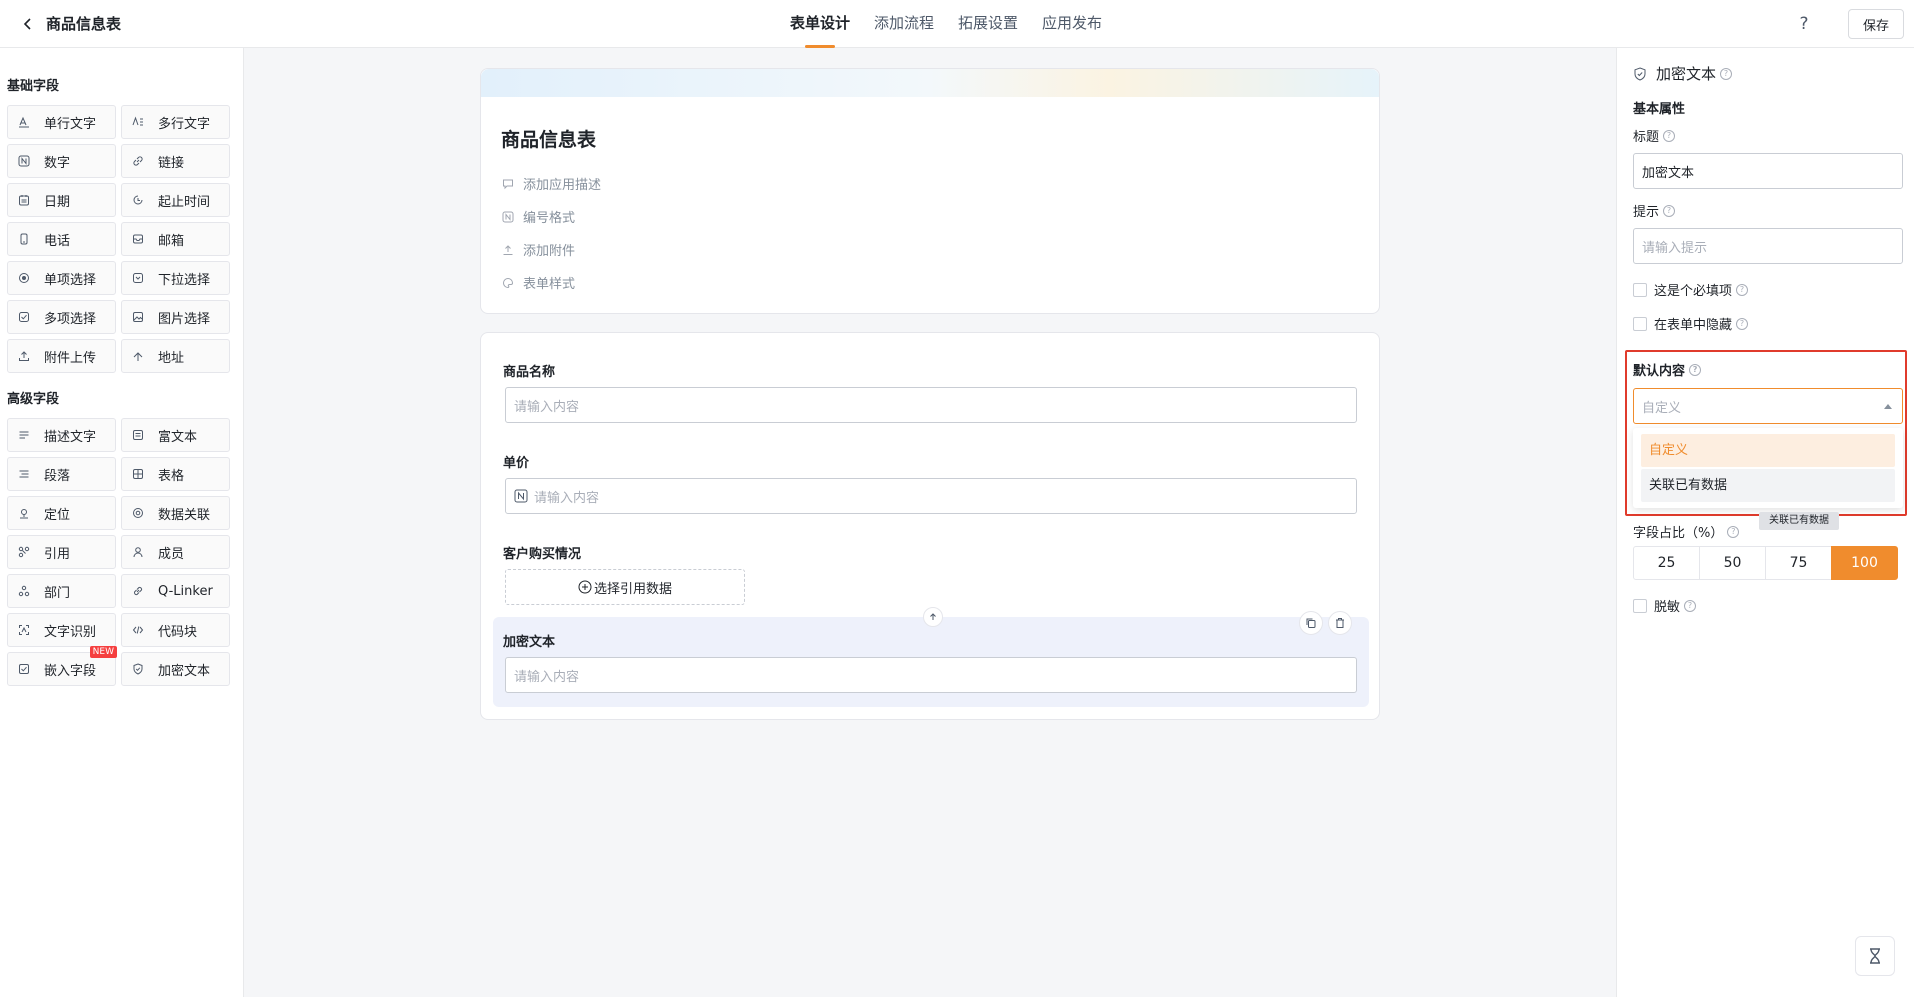  Describe the element at coordinates (1768, 485) in the screenshot. I see `option-linked-data: 关联已有数据` at that location.